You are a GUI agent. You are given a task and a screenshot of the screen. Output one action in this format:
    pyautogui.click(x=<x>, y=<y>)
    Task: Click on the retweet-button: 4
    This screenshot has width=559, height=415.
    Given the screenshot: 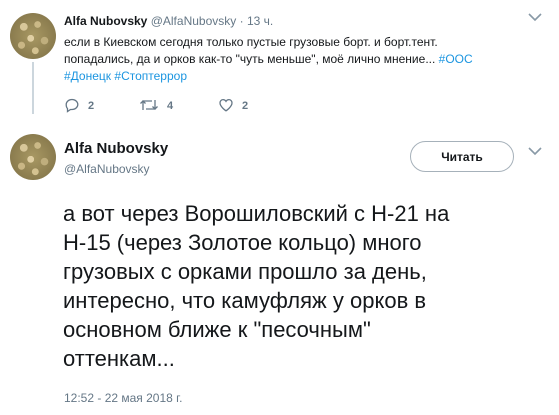 What is the action you would take?
    pyautogui.click(x=156, y=106)
    